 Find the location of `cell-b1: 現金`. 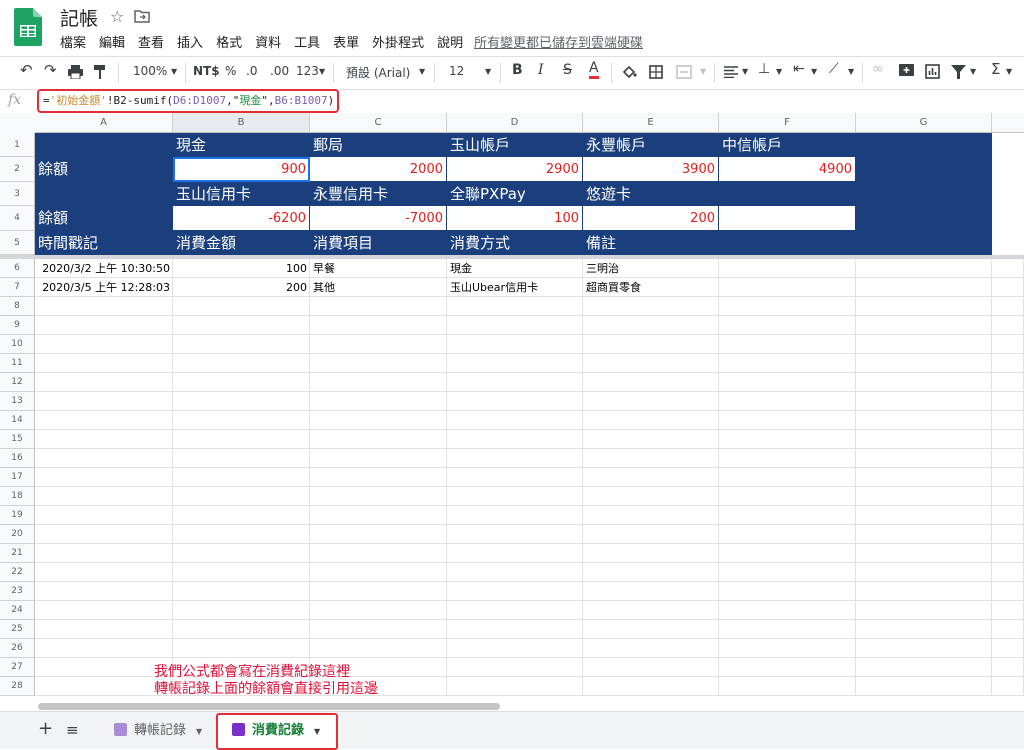

cell-b1: 現金 is located at coordinates (241, 145).